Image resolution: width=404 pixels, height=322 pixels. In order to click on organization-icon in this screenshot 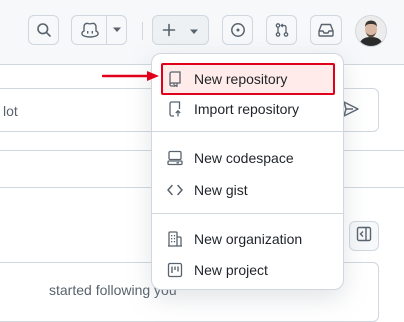, I will do `click(175, 239)`.